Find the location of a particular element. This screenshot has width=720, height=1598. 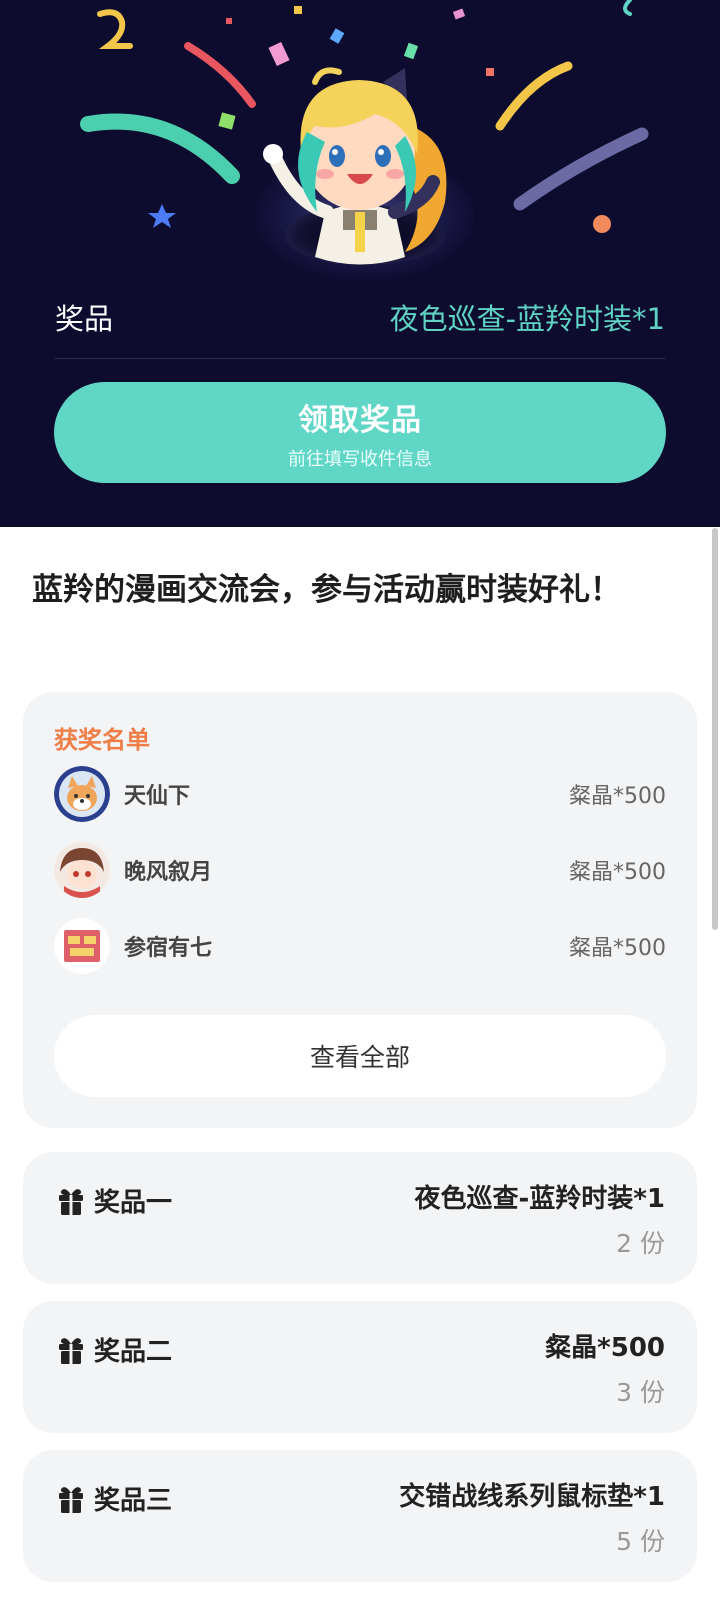

winner-row: 天仙下 粲晶*500 is located at coordinates (360, 794).